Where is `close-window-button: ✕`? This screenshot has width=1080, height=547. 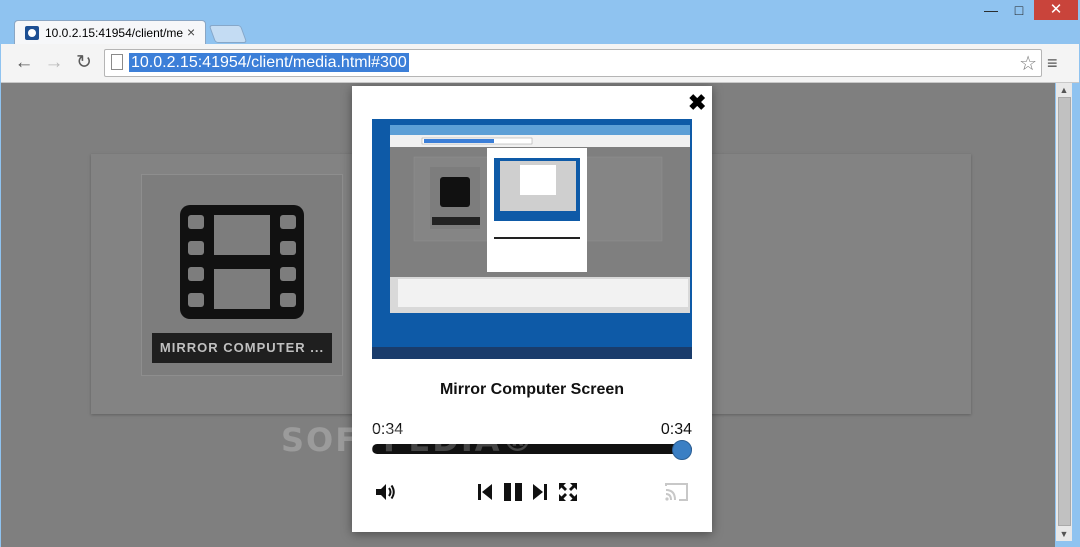
close-window-button: ✕ is located at coordinates (1056, 10).